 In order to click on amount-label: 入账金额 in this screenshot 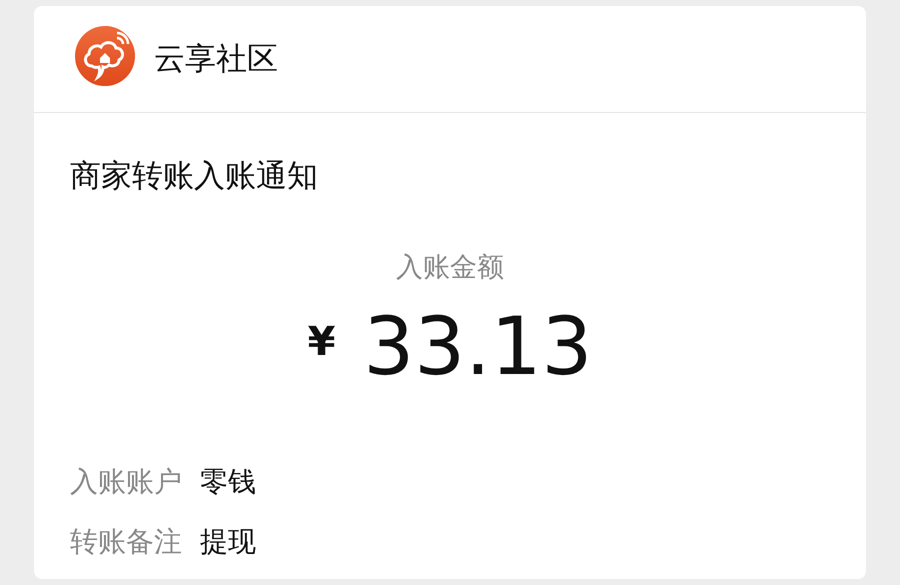, I will do `click(450, 268)`.